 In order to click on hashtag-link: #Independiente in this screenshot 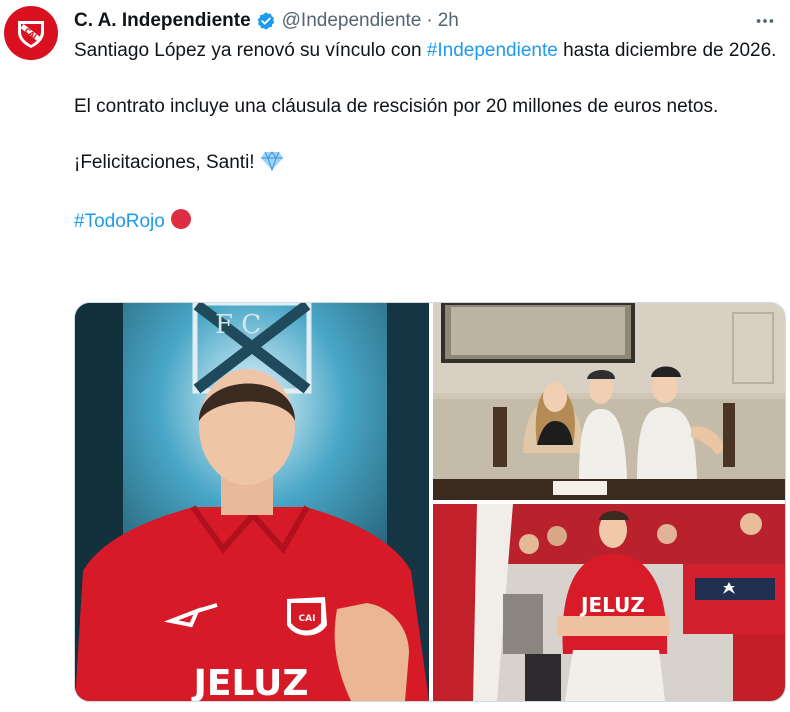, I will do `click(492, 50)`.